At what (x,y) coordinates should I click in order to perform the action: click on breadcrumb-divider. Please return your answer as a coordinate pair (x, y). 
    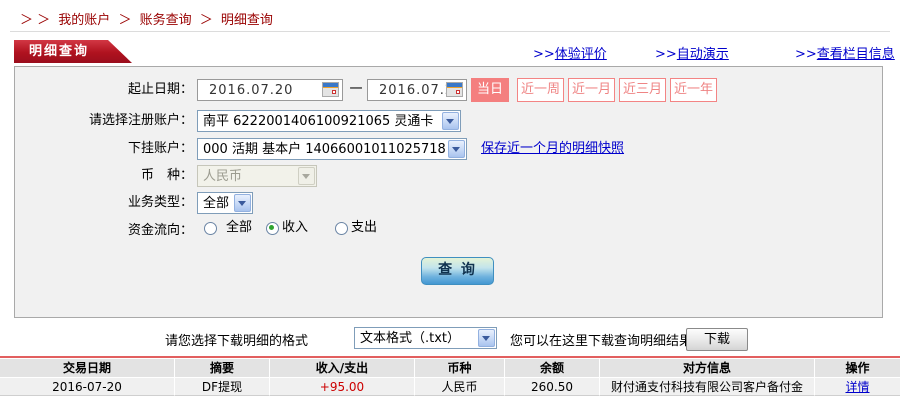
    Looking at the image, I should click on (450, 31).